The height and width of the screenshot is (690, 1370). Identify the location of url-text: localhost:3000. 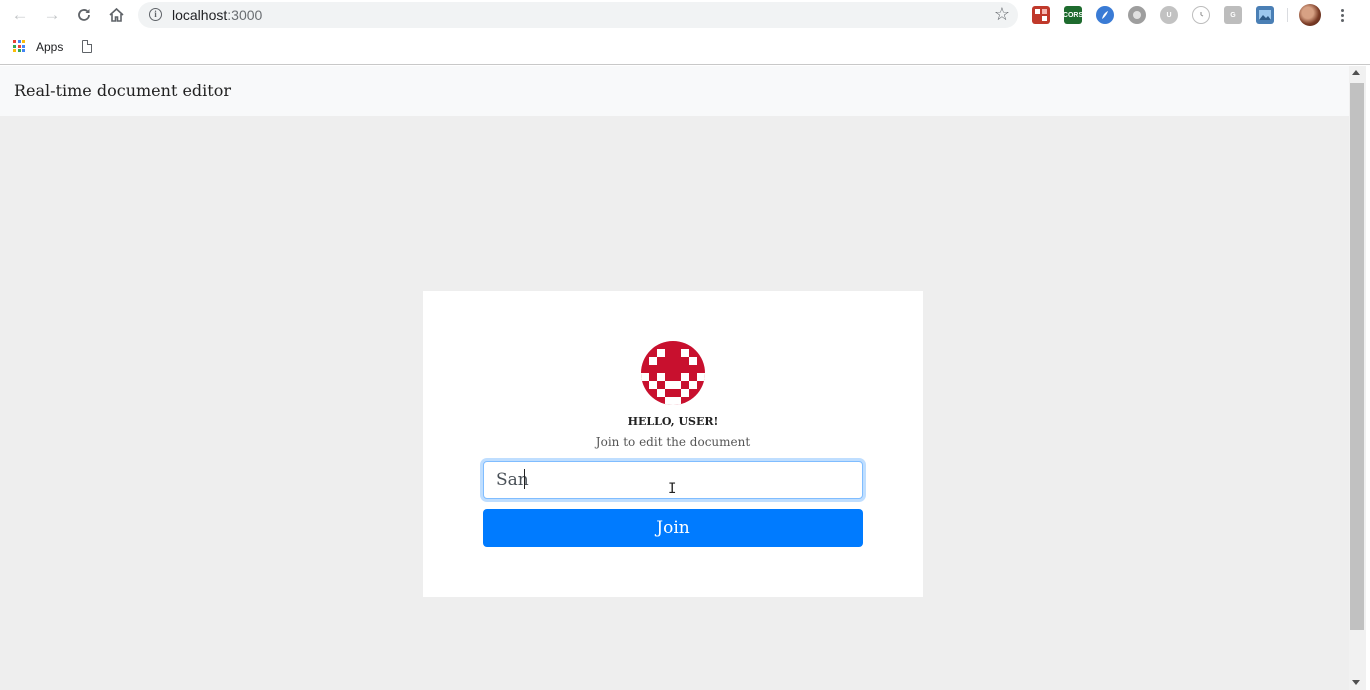
(217, 15).